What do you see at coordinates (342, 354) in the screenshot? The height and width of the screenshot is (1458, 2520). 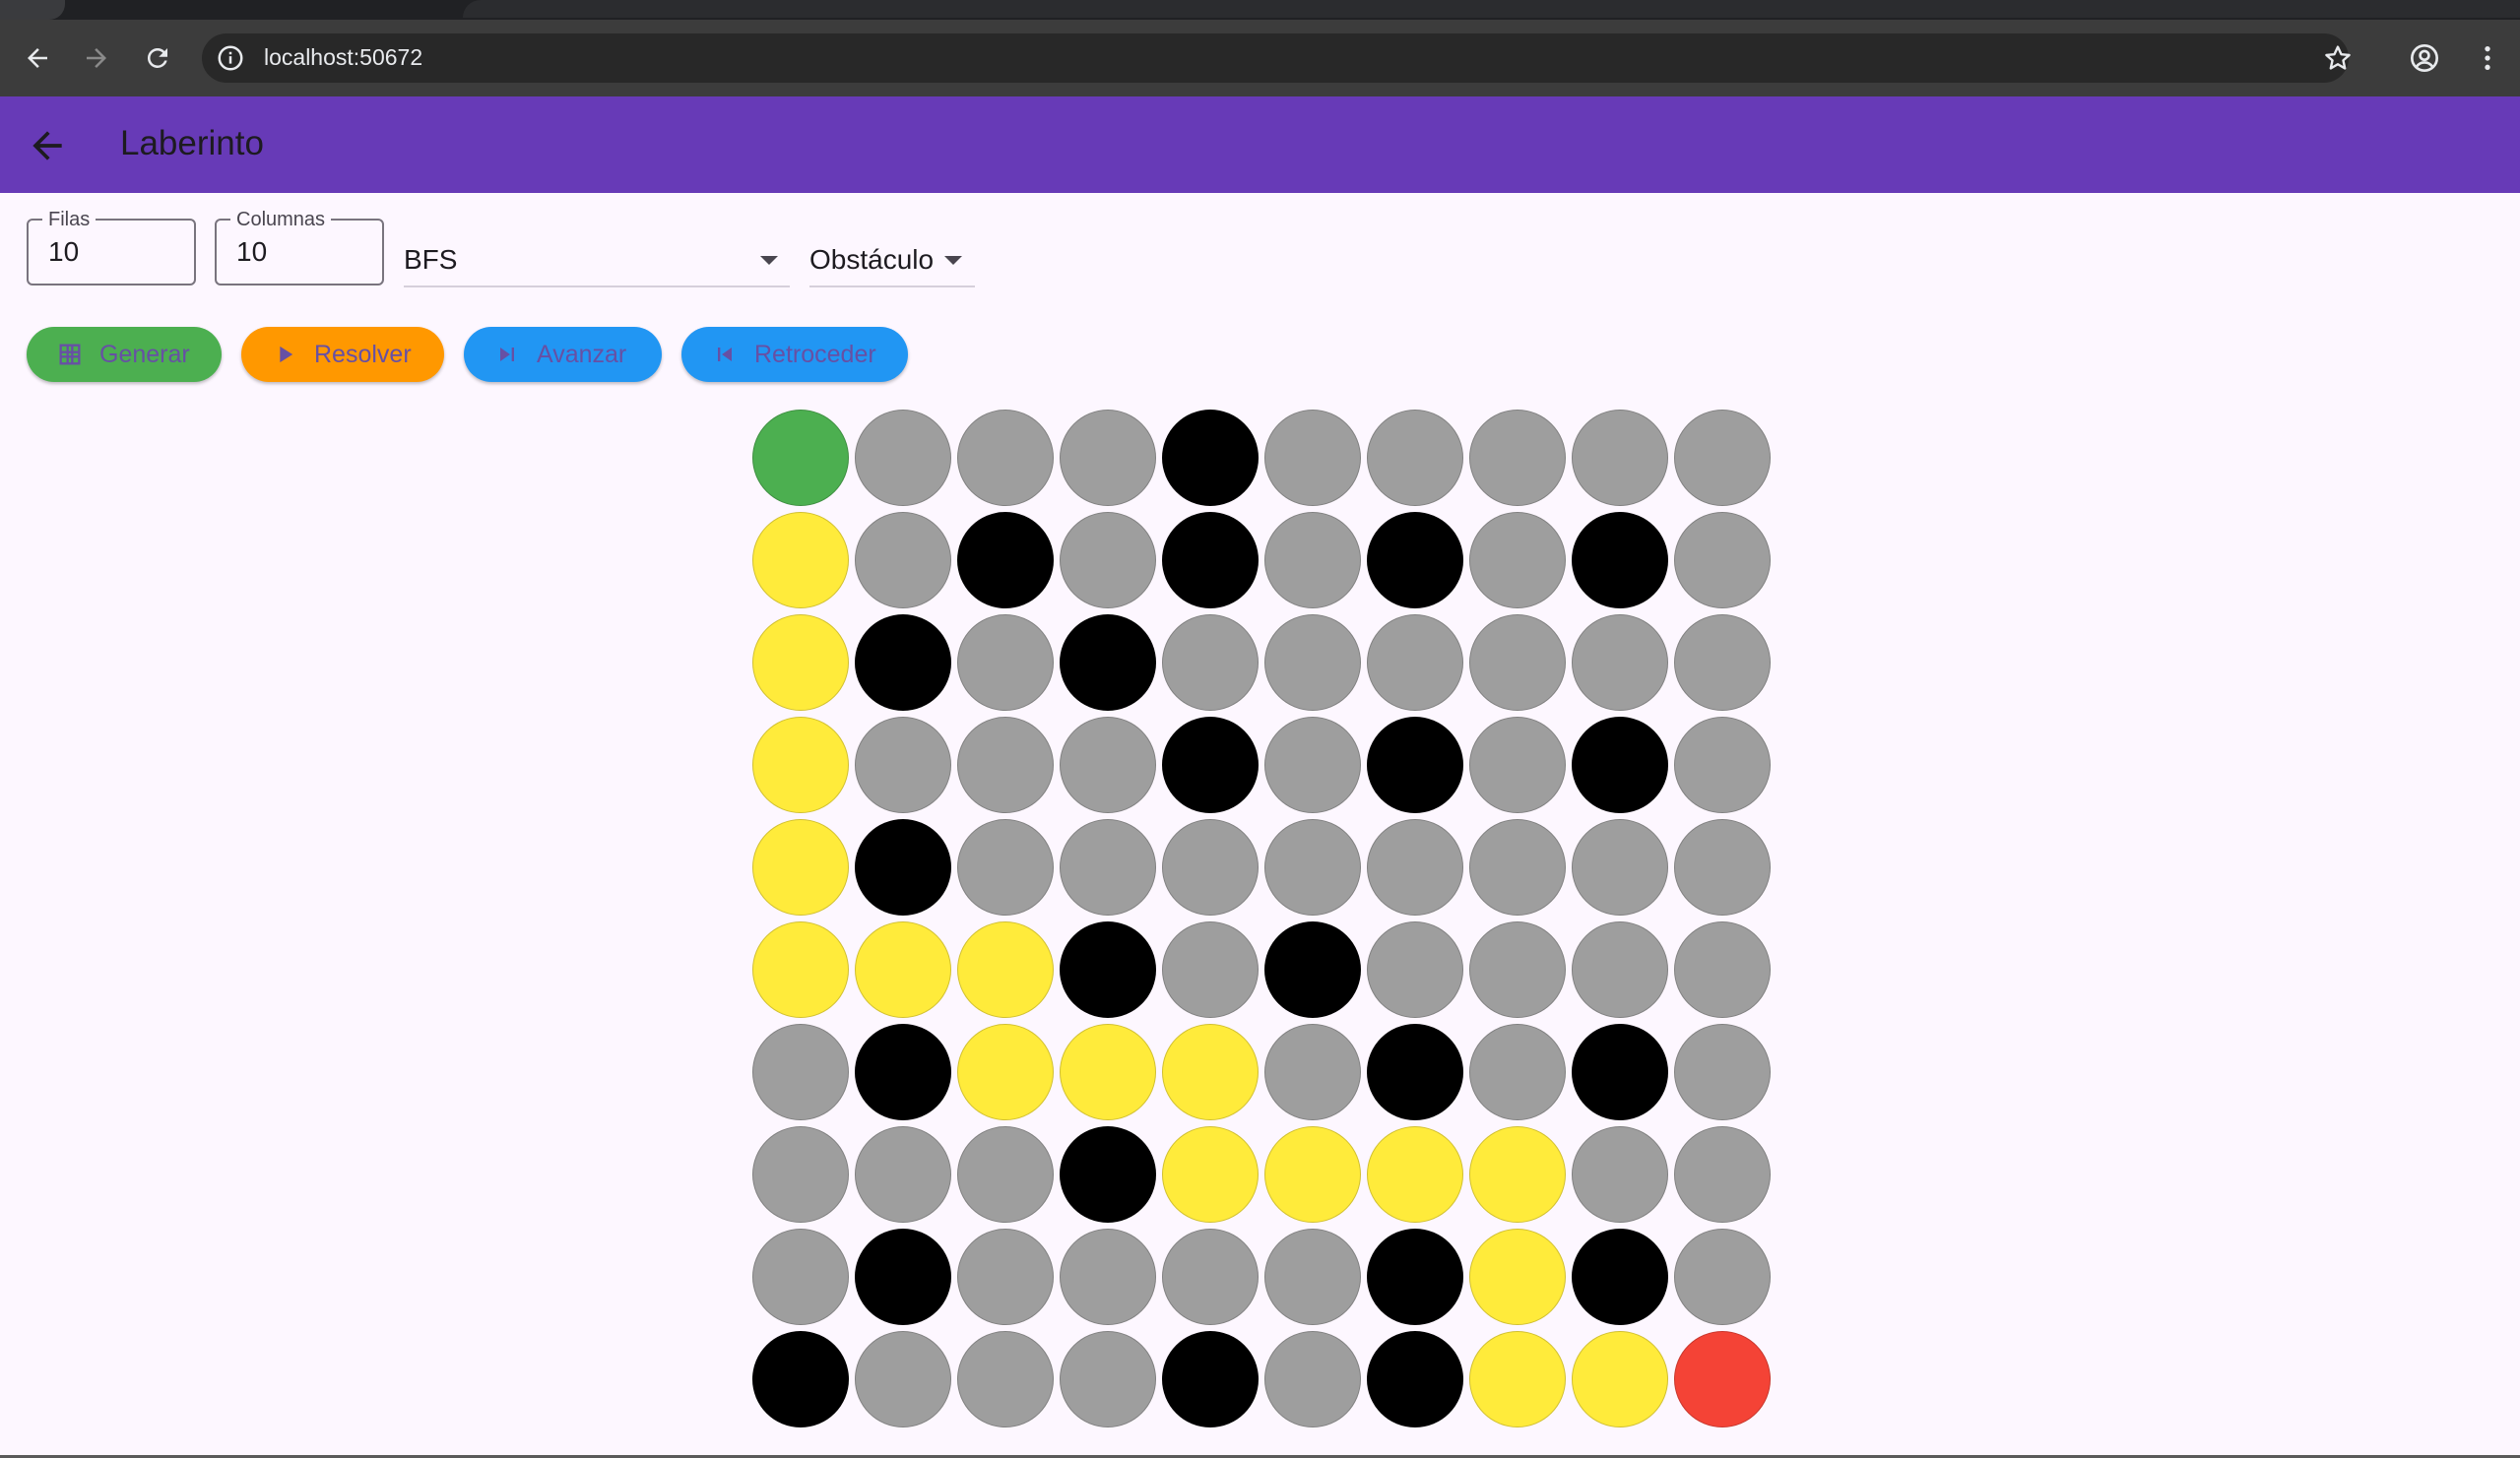 I see `solve-button: Resolver` at bounding box center [342, 354].